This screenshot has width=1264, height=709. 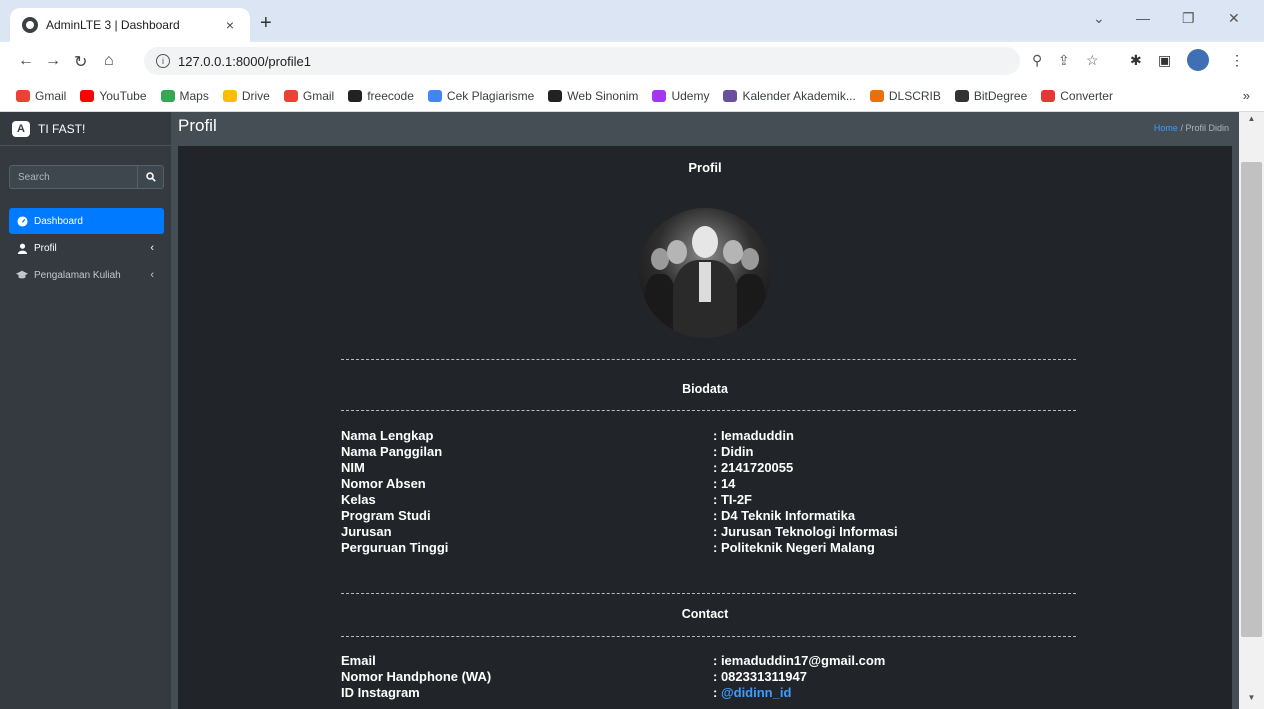 I want to click on bookmark-label: Maps, so click(x=194, y=95).